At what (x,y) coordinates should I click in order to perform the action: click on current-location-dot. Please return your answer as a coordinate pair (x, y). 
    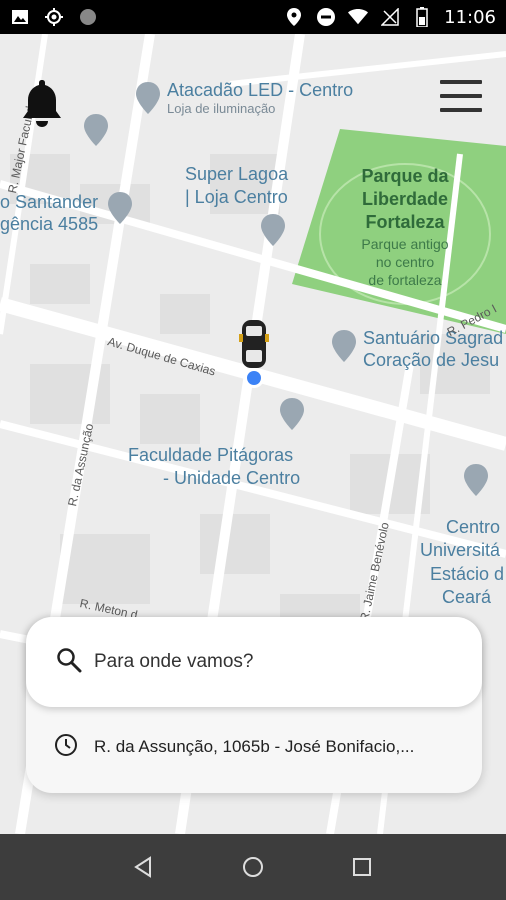
    Looking at the image, I should click on (254, 378).